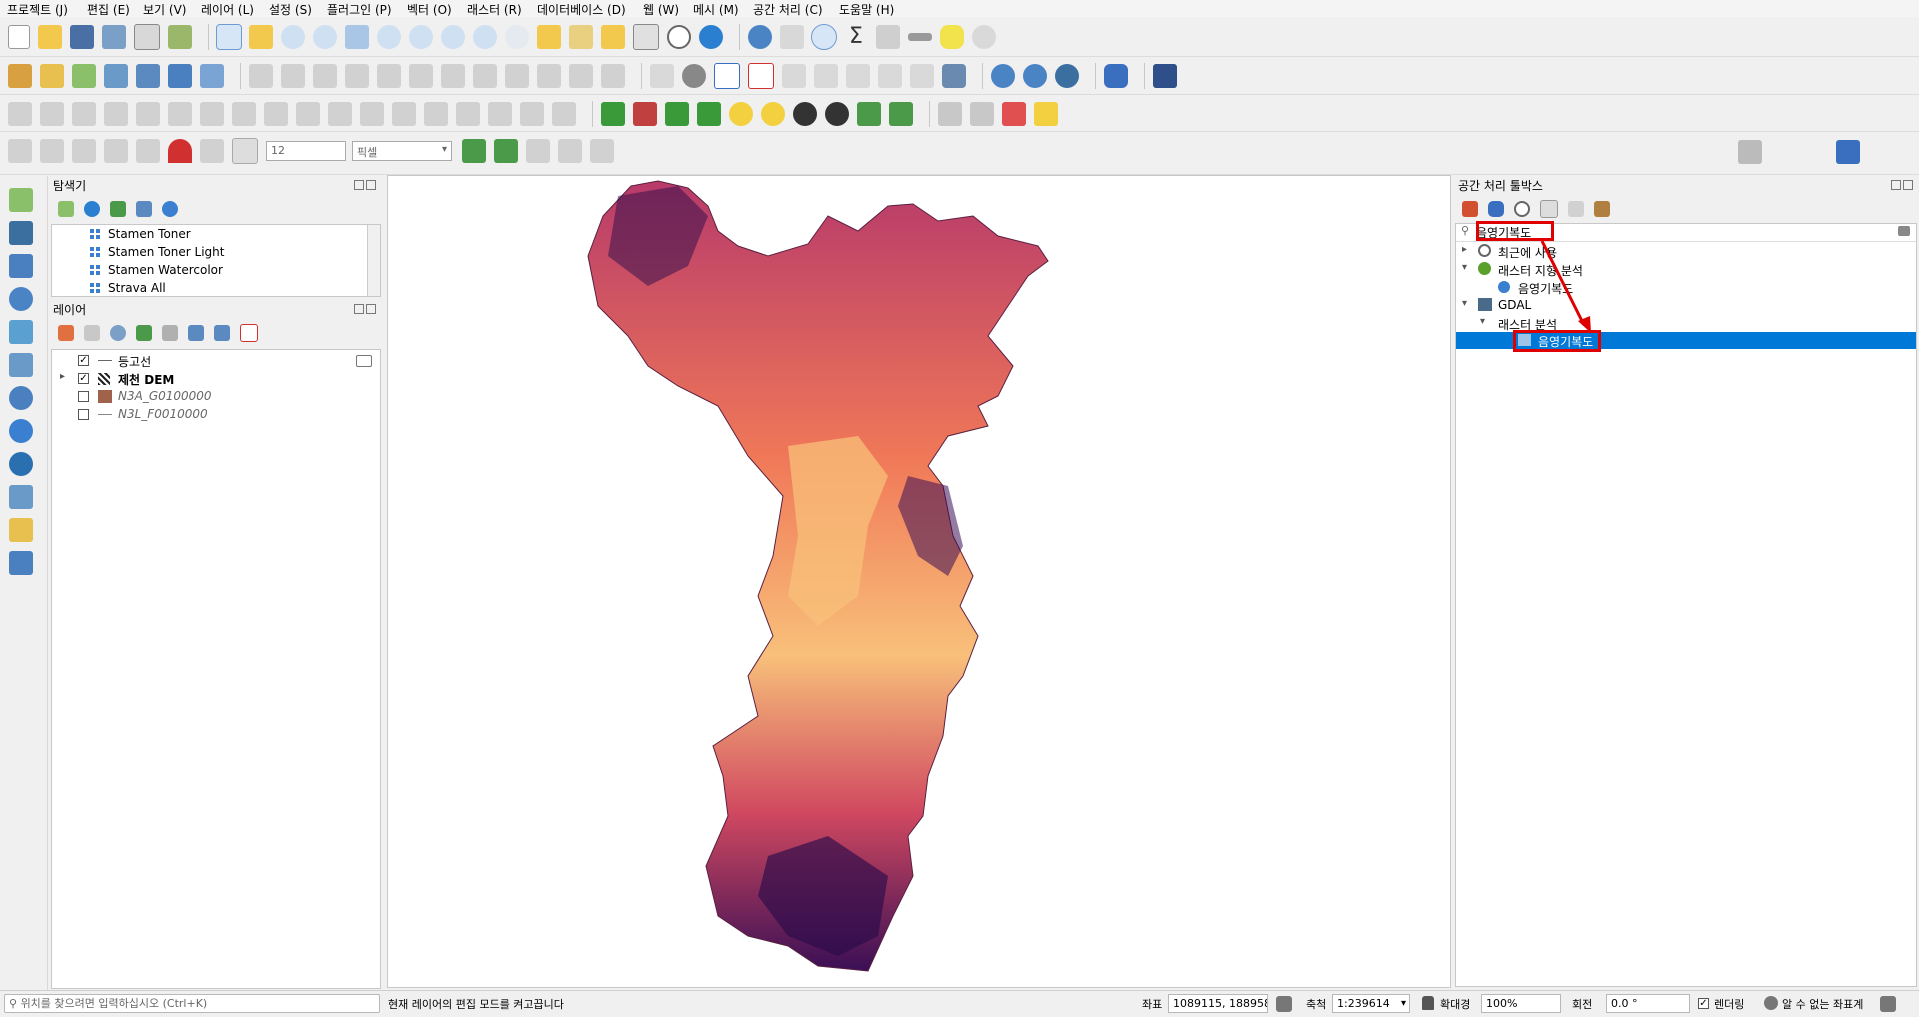  I want to click on zoom-to-selection-icon, so click(389, 37).